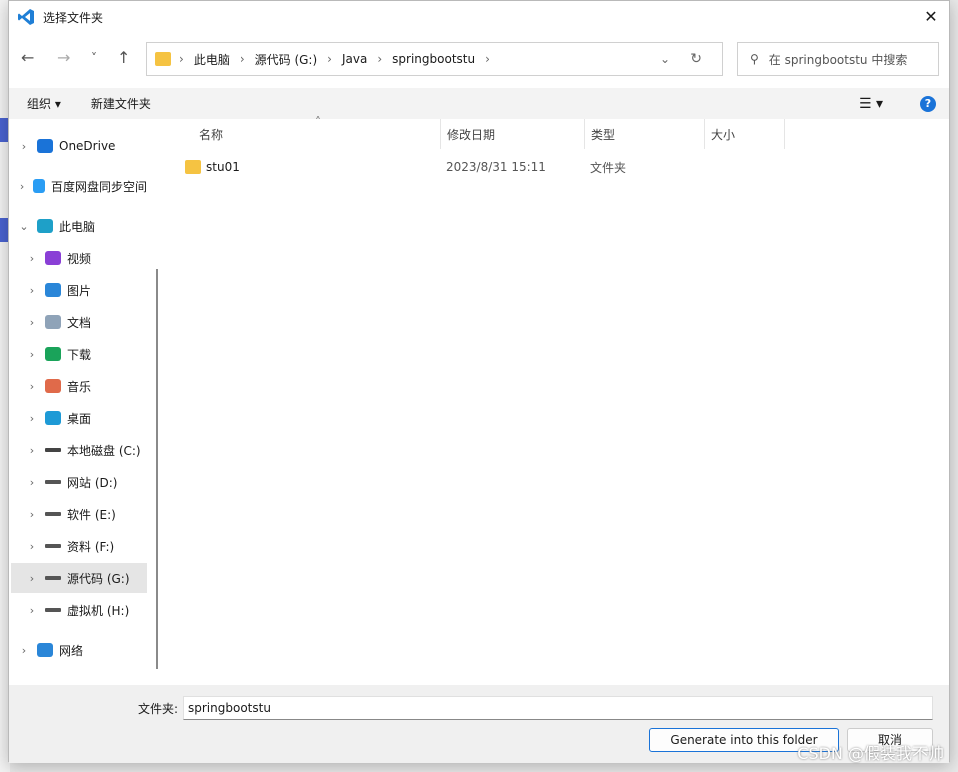 This screenshot has width=958, height=772. What do you see at coordinates (98, 186) in the screenshot?
I see `sidebar-item-label: 百度网盘同步空间` at bounding box center [98, 186].